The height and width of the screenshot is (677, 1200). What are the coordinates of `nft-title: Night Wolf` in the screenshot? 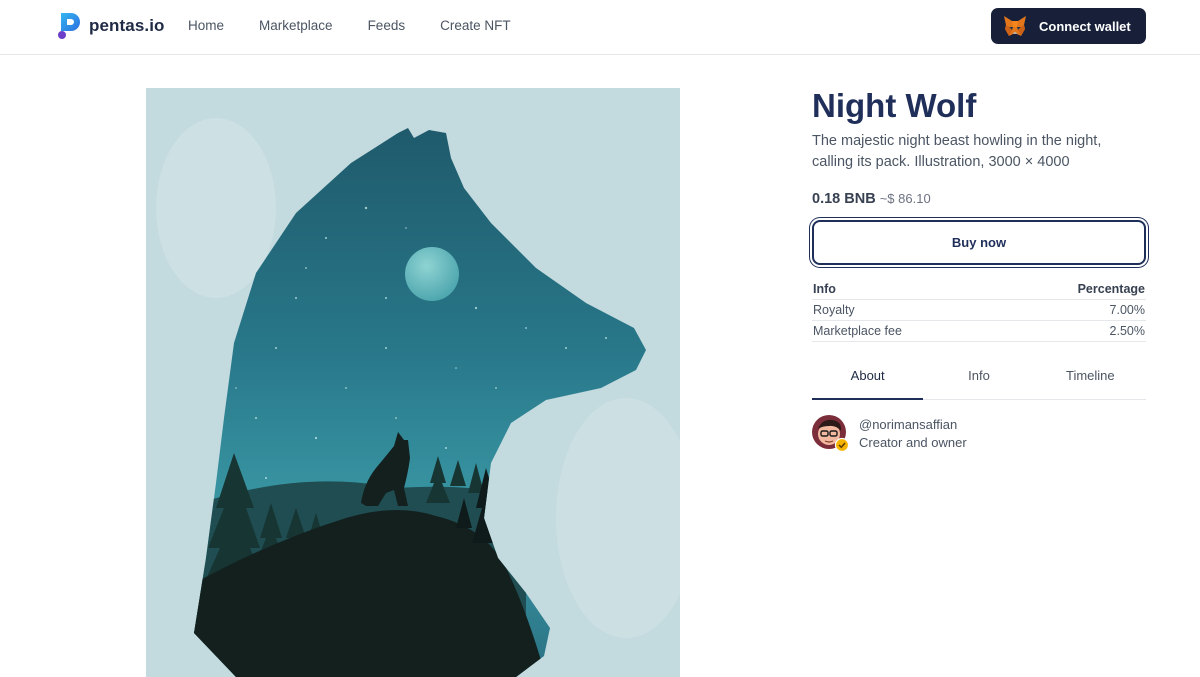 It's located at (894, 105).